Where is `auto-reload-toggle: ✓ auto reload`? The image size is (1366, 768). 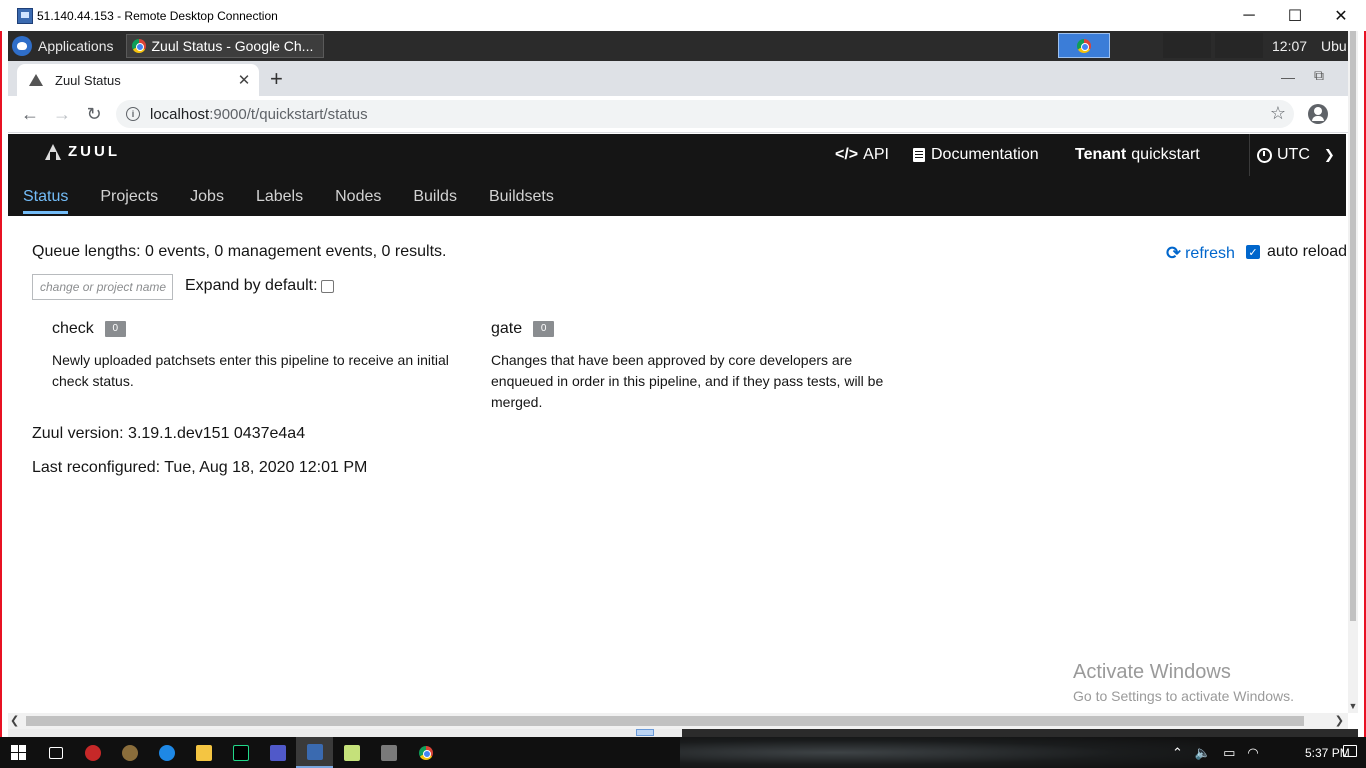
auto-reload-toggle: ✓ auto reload is located at coordinates (1296, 252).